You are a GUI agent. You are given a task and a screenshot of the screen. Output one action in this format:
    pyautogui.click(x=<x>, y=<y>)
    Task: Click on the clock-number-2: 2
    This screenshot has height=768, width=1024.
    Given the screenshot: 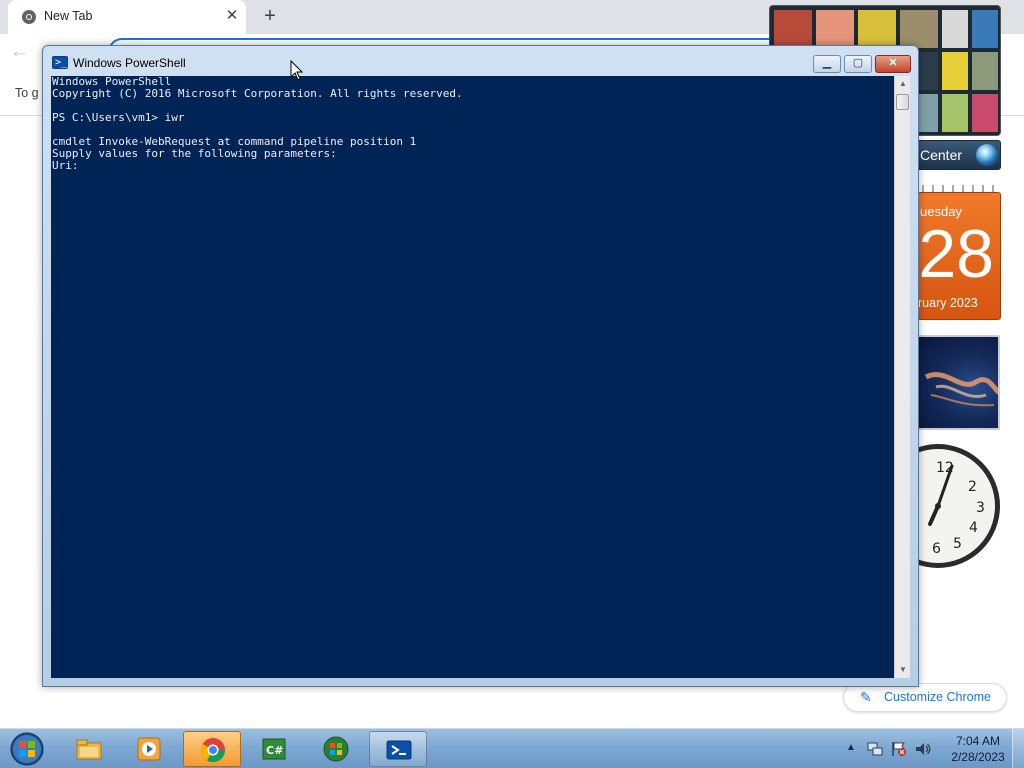 What is the action you would take?
    pyautogui.click(x=972, y=487)
    